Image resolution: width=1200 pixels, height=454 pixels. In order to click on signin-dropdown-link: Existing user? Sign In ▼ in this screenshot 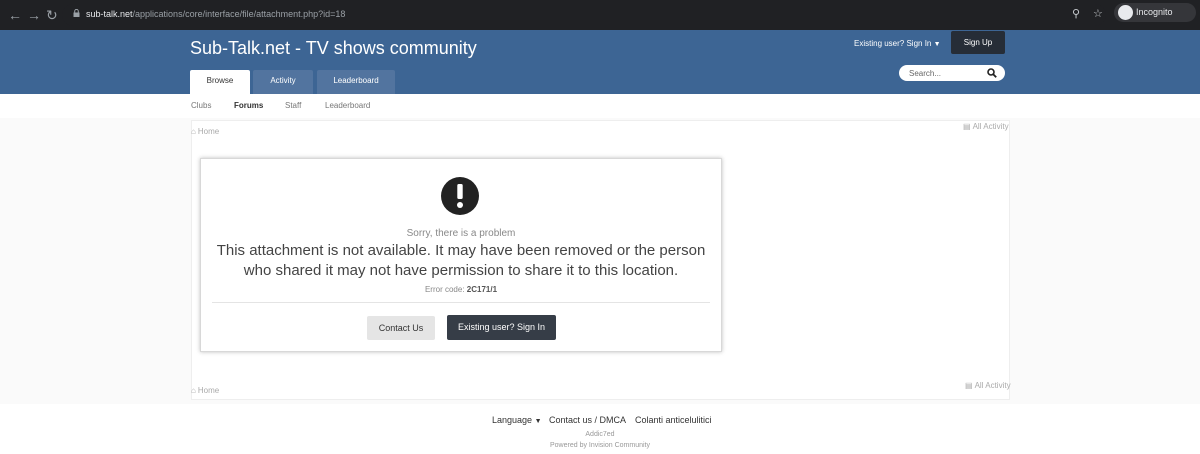, I will do `click(897, 43)`.